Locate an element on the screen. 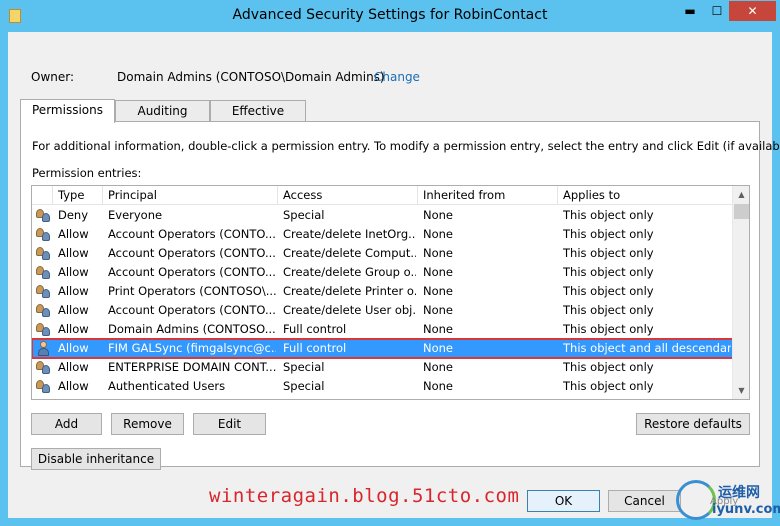 This screenshot has width=780, height=526. disable-inheritance-button: Disable inheritance is located at coordinates (96, 459).